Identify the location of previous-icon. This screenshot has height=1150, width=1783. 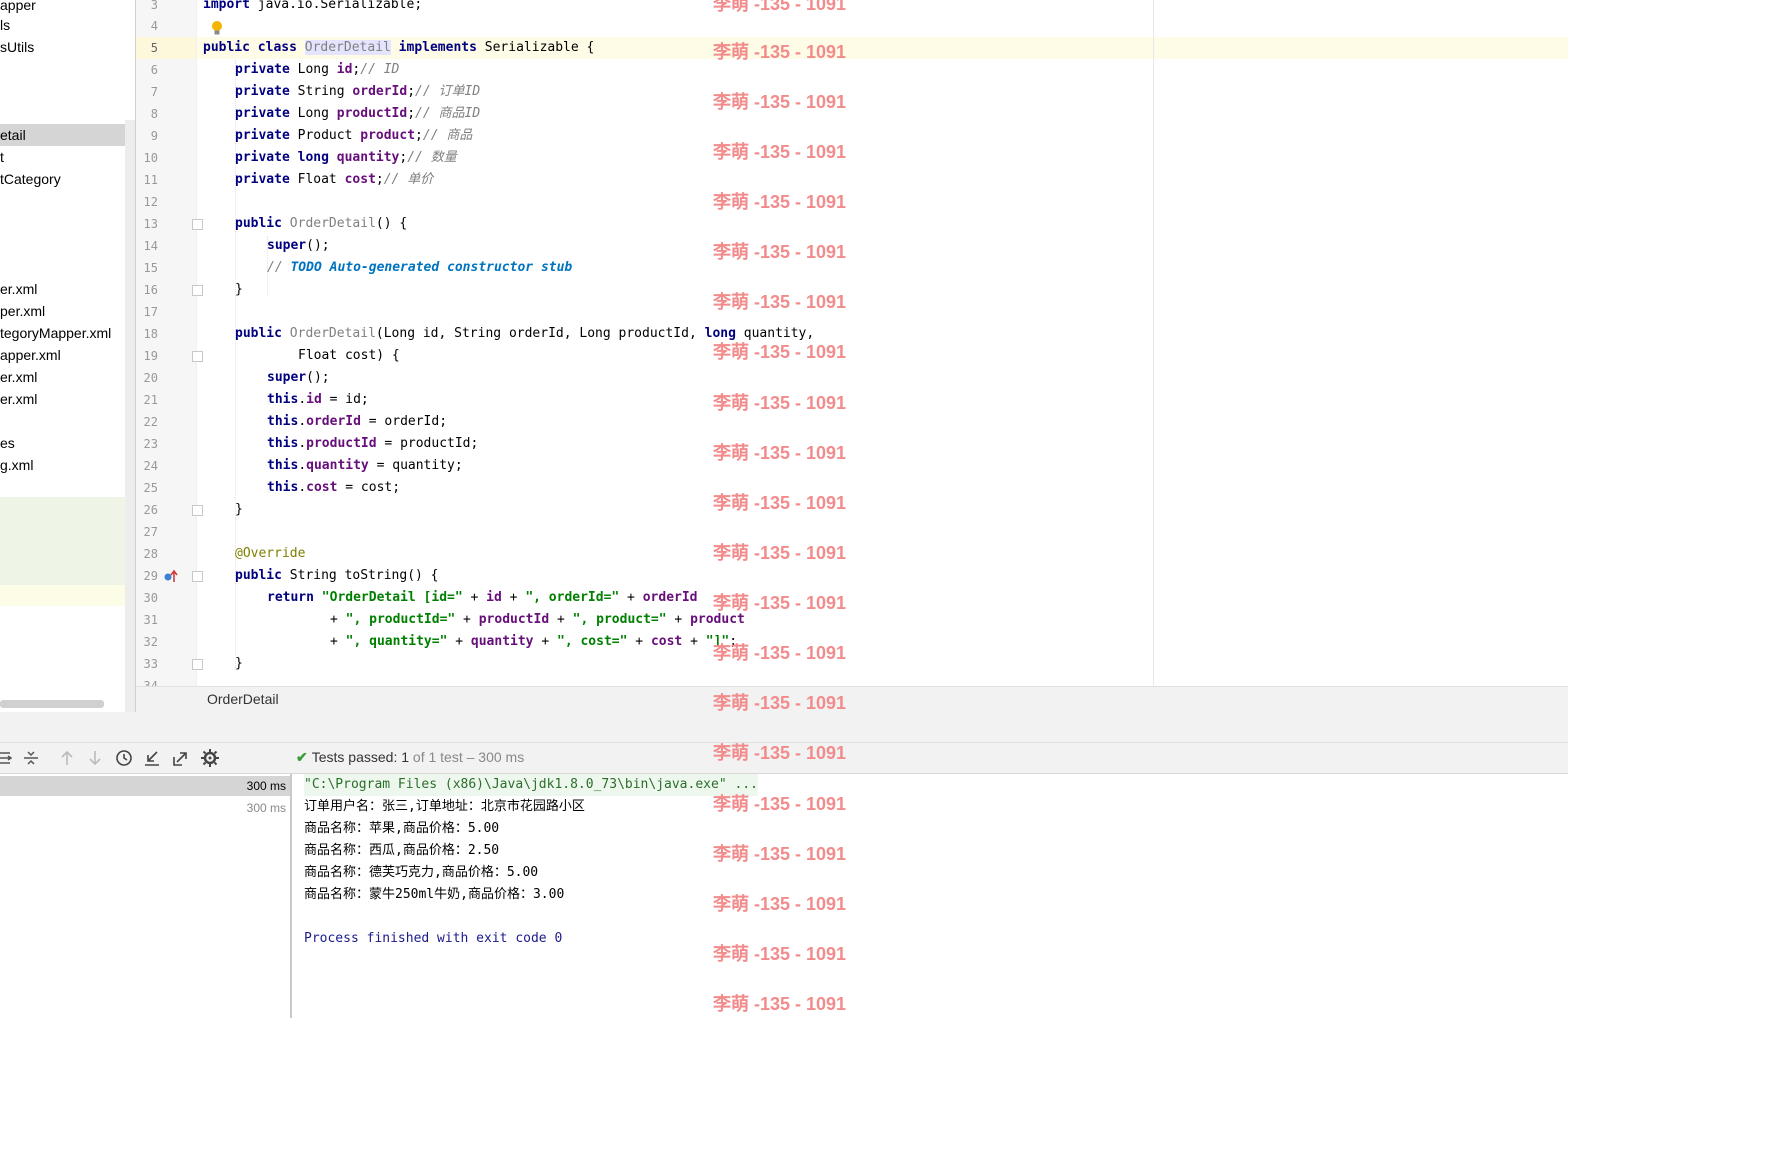
(67, 758).